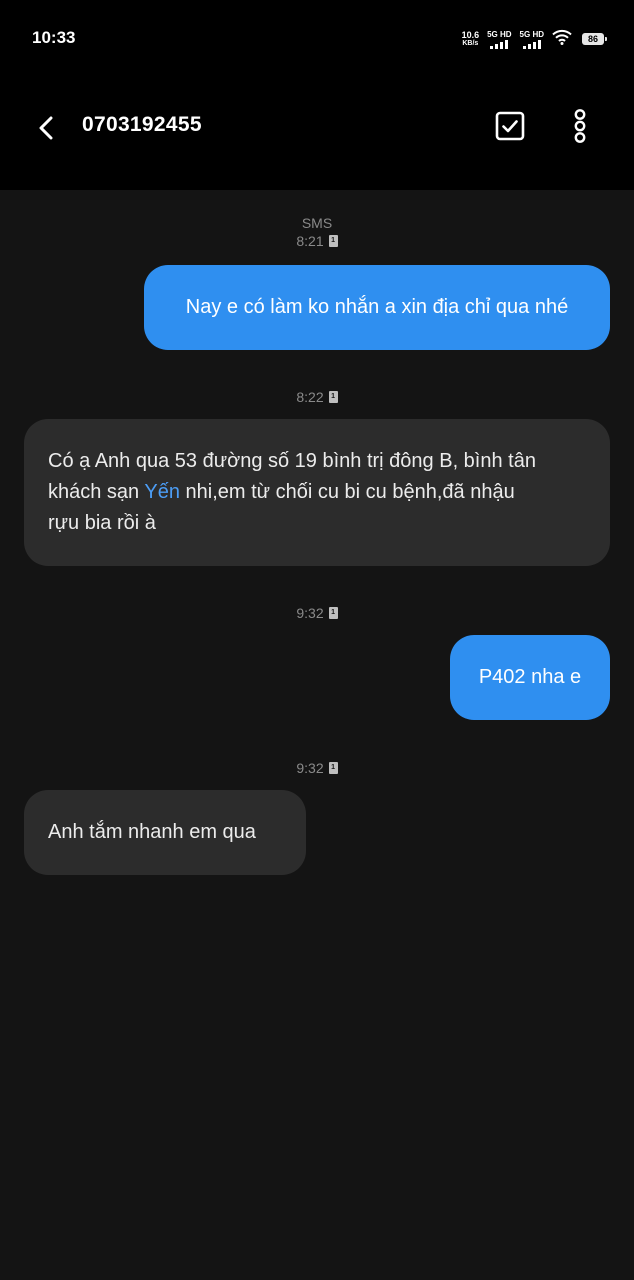 The width and height of the screenshot is (634, 1280). I want to click on message-timestamp: 8:22 1, so click(317, 397).